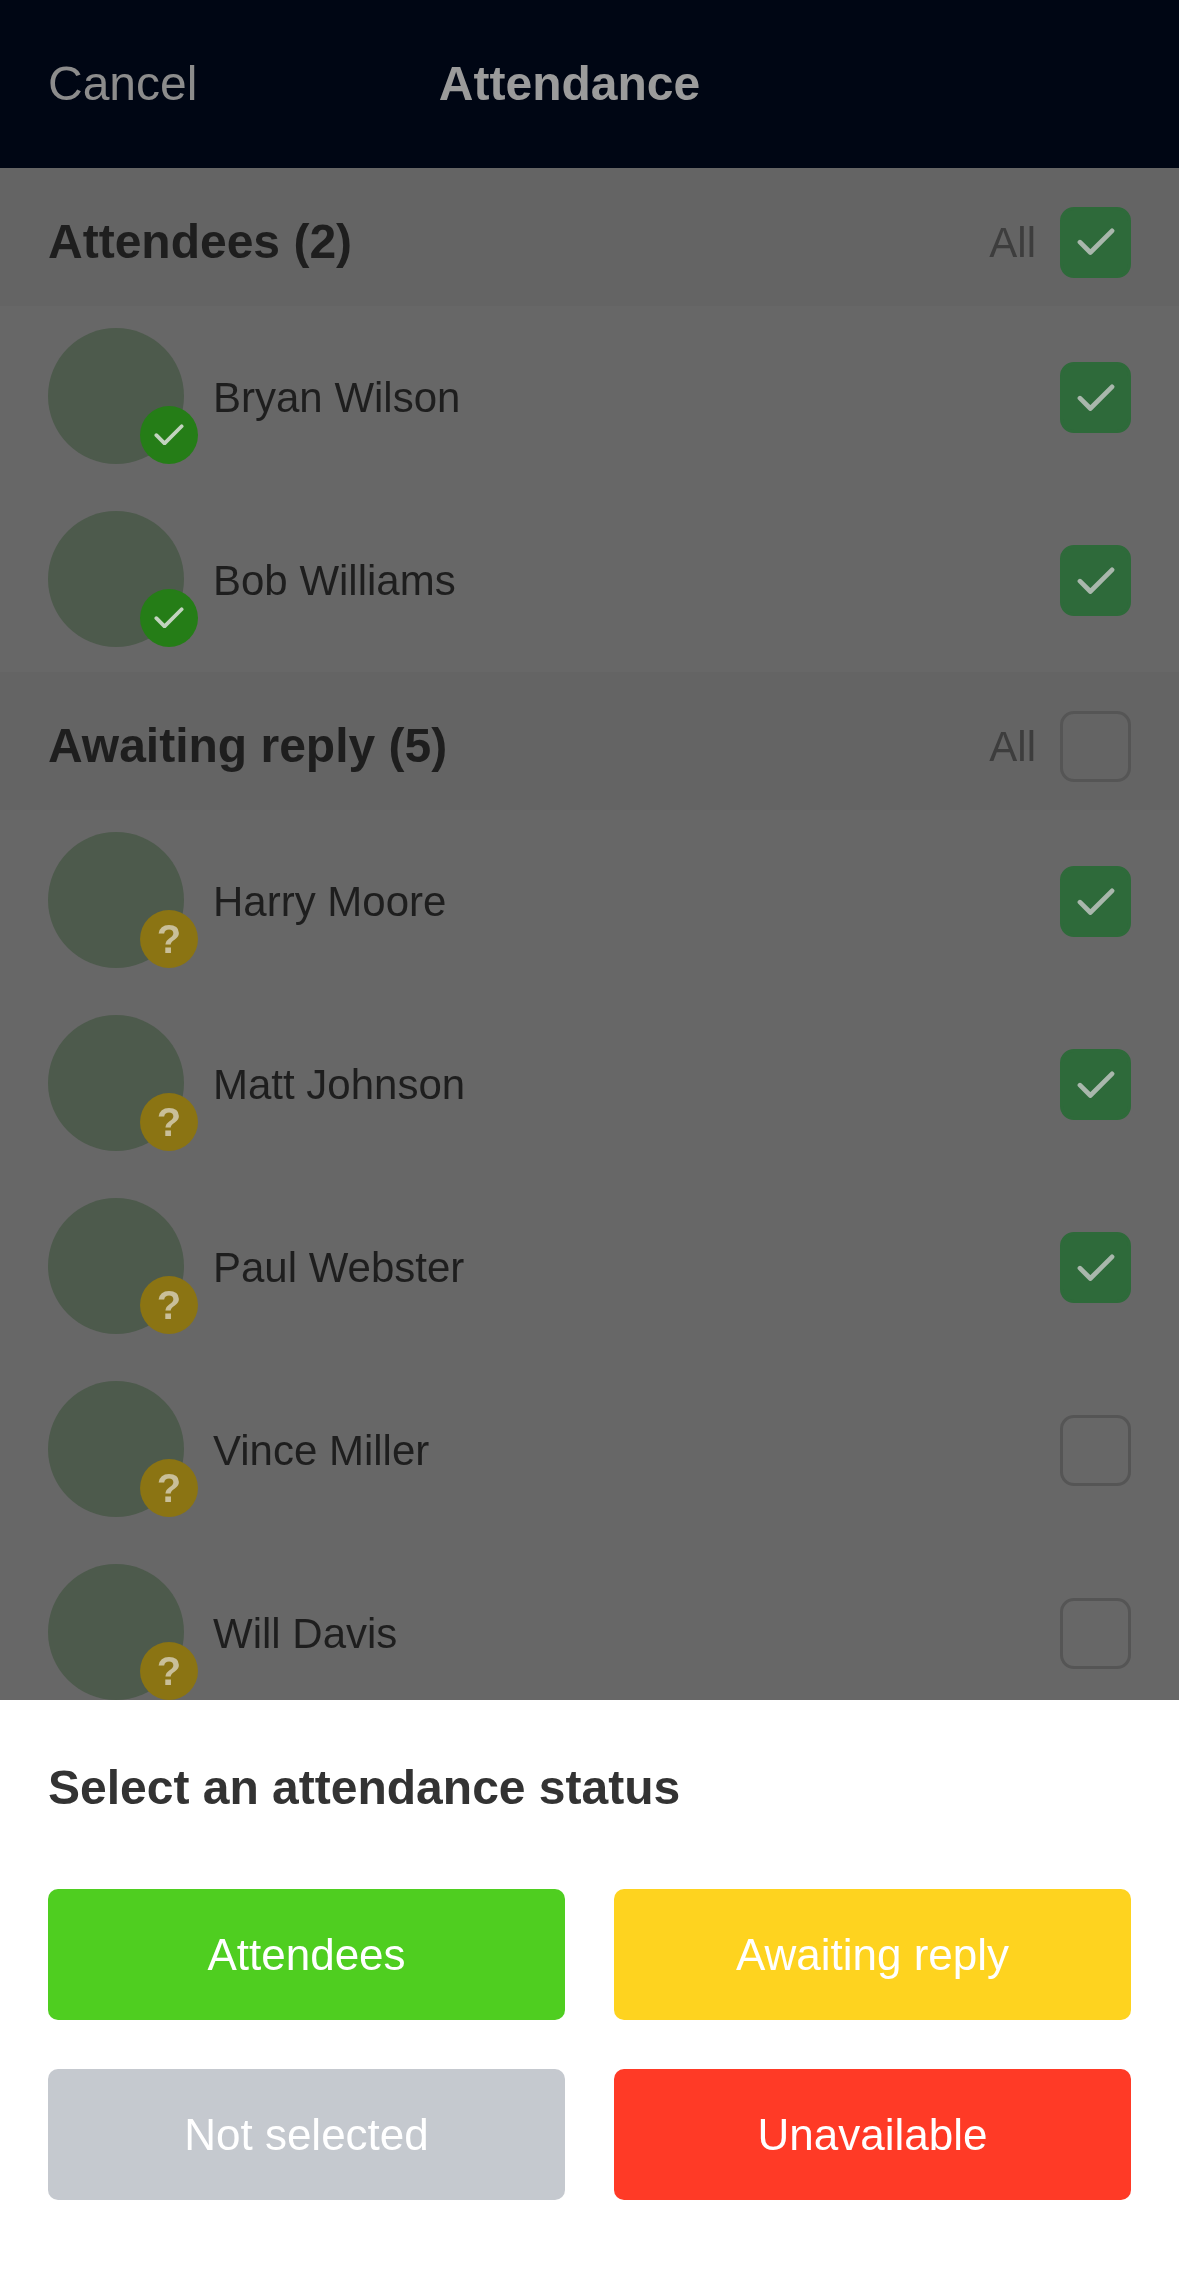  What do you see at coordinates (872, 1954) in the screenshot?
I see `status-button: Awaiting reply` at bounding box center [872, 1954].